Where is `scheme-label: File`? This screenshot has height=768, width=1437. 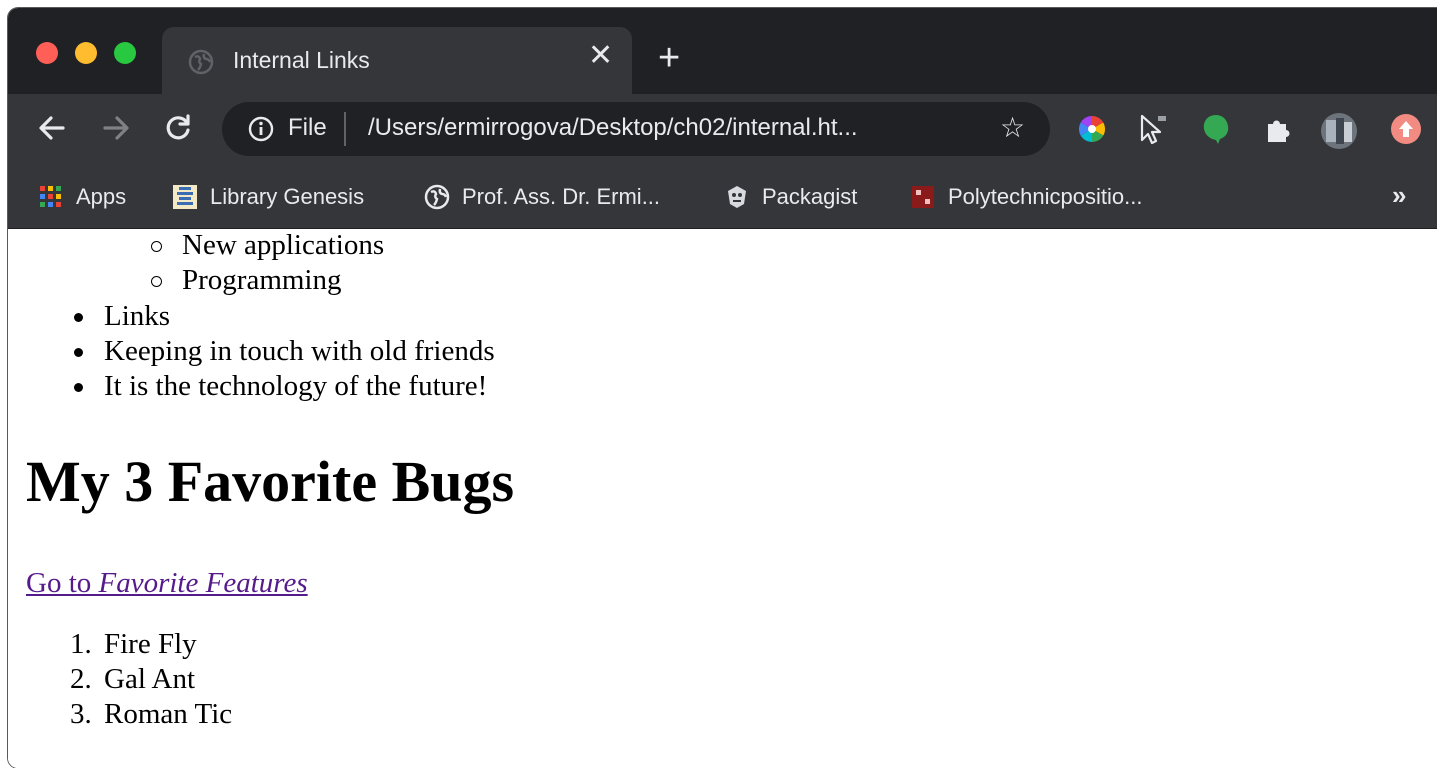 scheme-label: File is located at coordinates (307, 127).